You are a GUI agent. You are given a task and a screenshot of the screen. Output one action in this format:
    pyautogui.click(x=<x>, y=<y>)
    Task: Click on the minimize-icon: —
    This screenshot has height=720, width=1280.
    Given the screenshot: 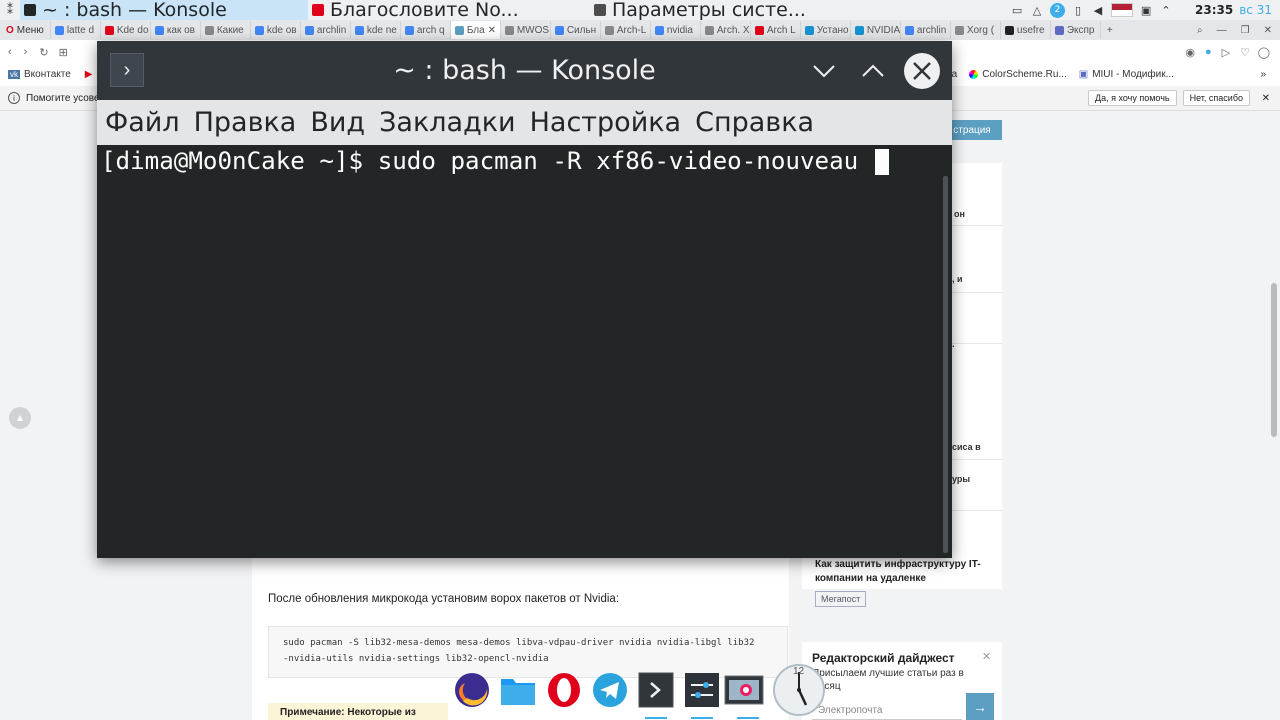 What is the action you would take?
    pyautogui.click(x=1222, y=30)
    